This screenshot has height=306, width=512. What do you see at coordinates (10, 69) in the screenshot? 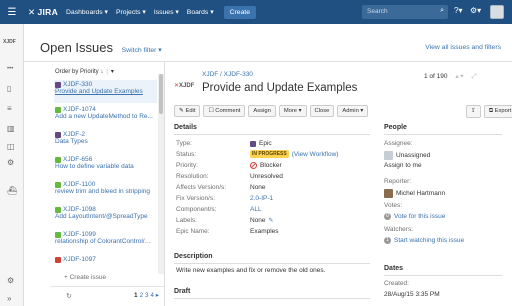
I see `more-icon: •••` at bounding box center [10, 69].